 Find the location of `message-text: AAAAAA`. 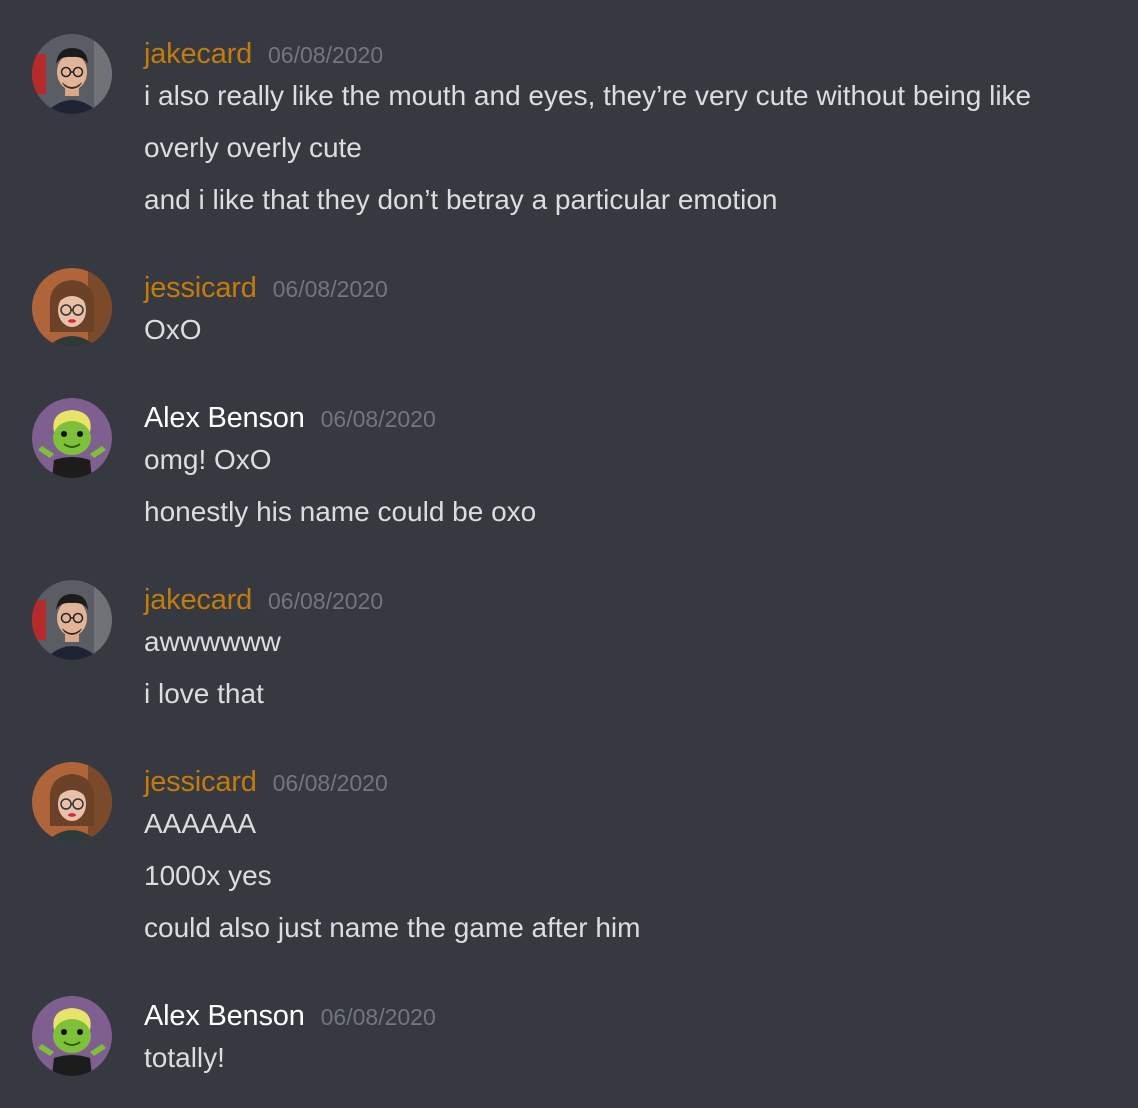

message-text: AAAAAA is located at coordinates (200, 823).